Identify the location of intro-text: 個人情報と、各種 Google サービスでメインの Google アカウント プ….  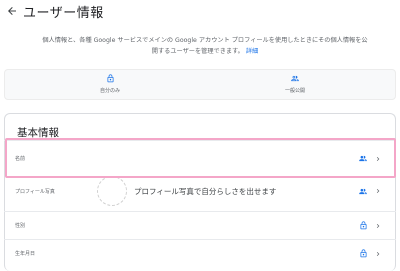
(205, 46).